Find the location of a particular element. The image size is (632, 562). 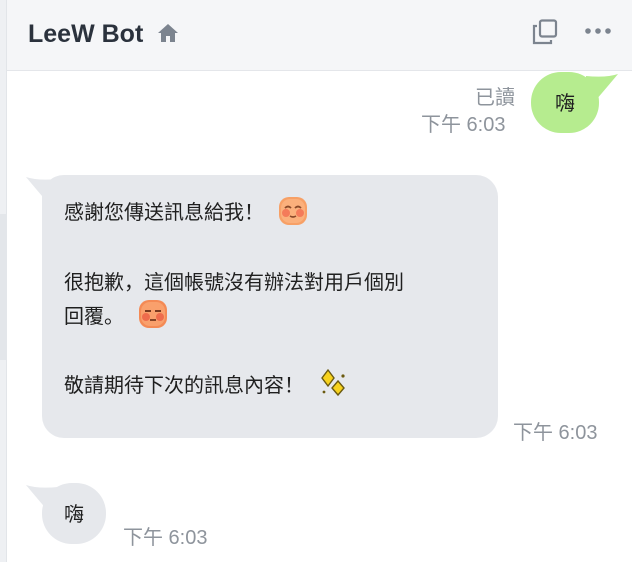

received-message-bubble: 嗨 is located at coordinates (74, 513).